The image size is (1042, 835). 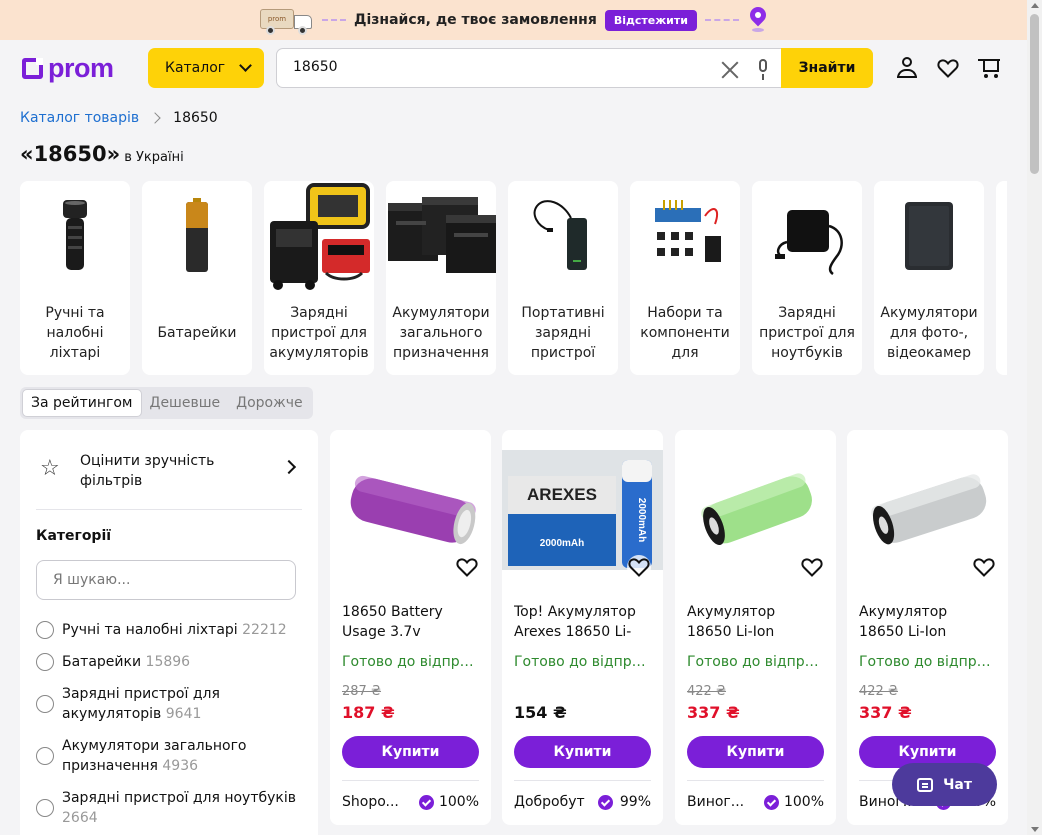 I want to click on filter-option: Батарейки 15896, so click(x=171, y=662).